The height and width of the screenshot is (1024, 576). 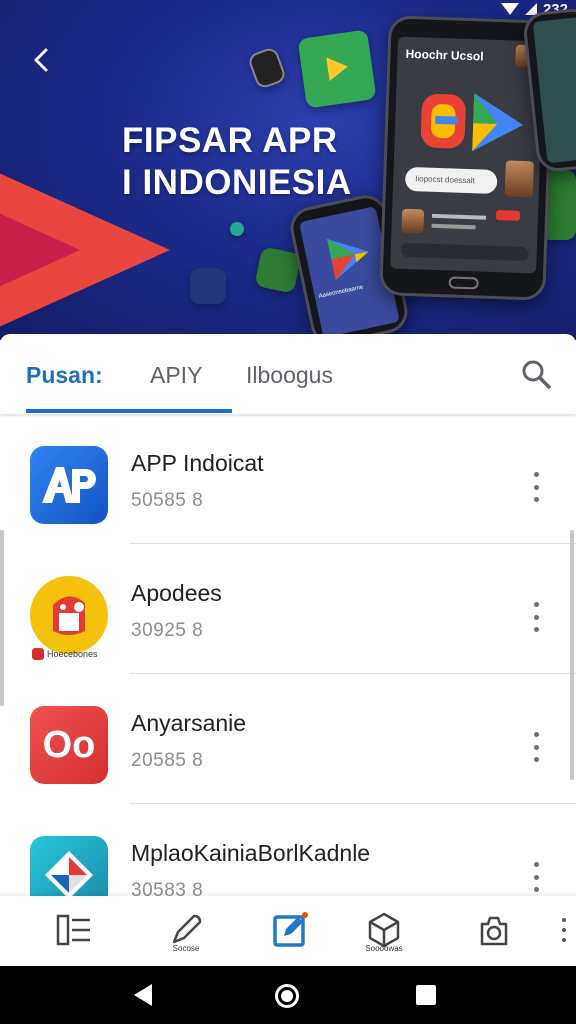 What do you see at coordinates (564, 930) in the screenshot?
I see `nav-overflow-button` at bounding box center [564, 930].